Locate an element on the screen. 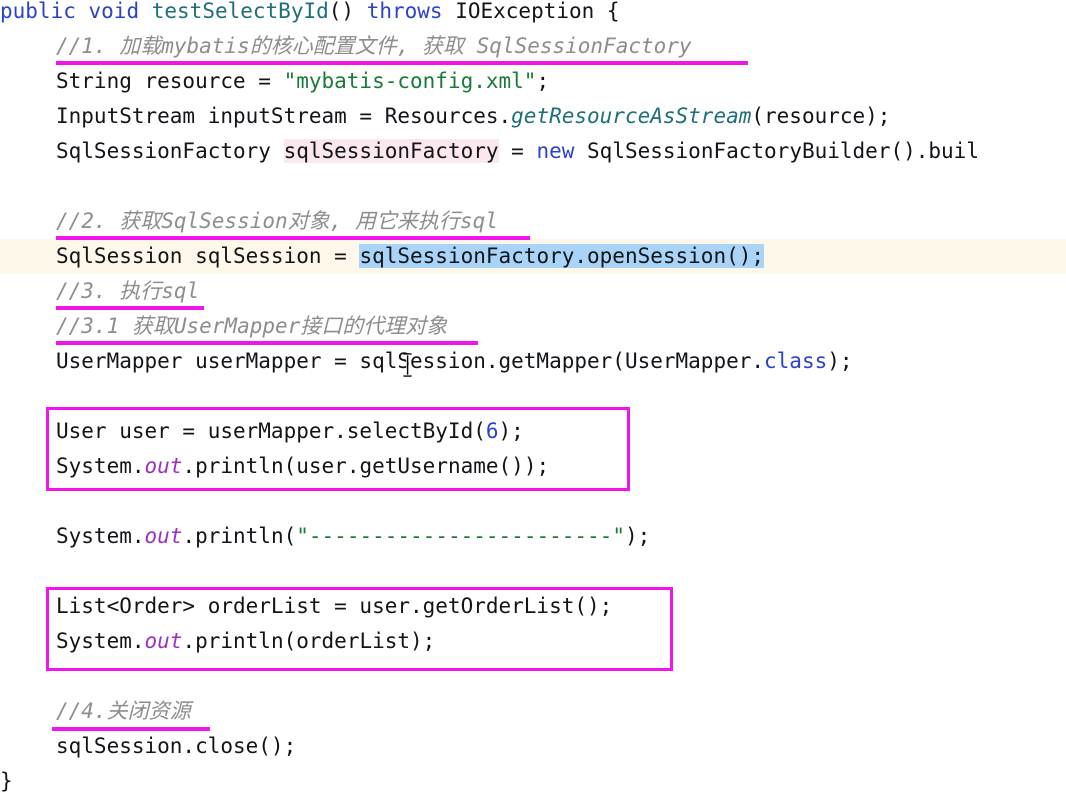 This screenshot has width=1066, height=804. code-token: .println(user.getUsername()); is located at coordinates (366, 466).